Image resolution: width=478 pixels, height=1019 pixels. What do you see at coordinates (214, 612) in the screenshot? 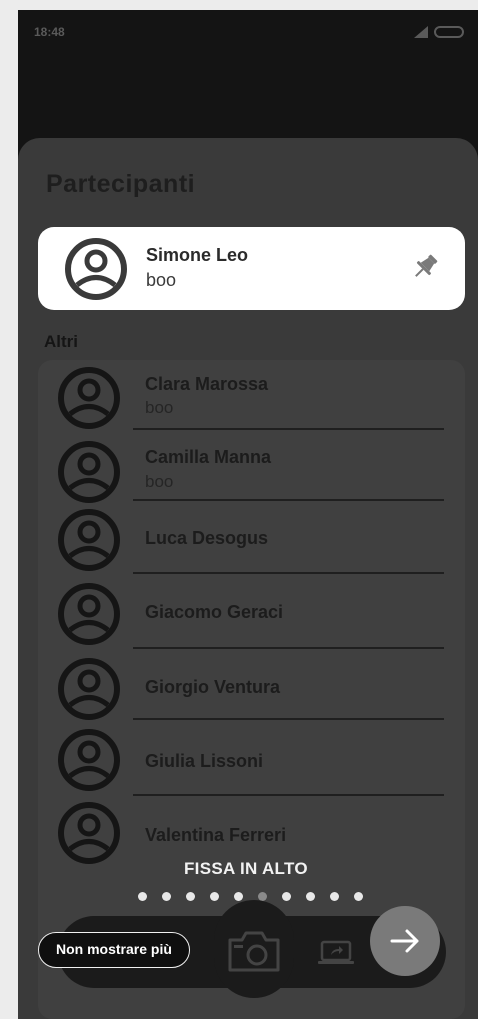
I see `participant-name: Giacomo Geraci` at bounding box center [214, 612].